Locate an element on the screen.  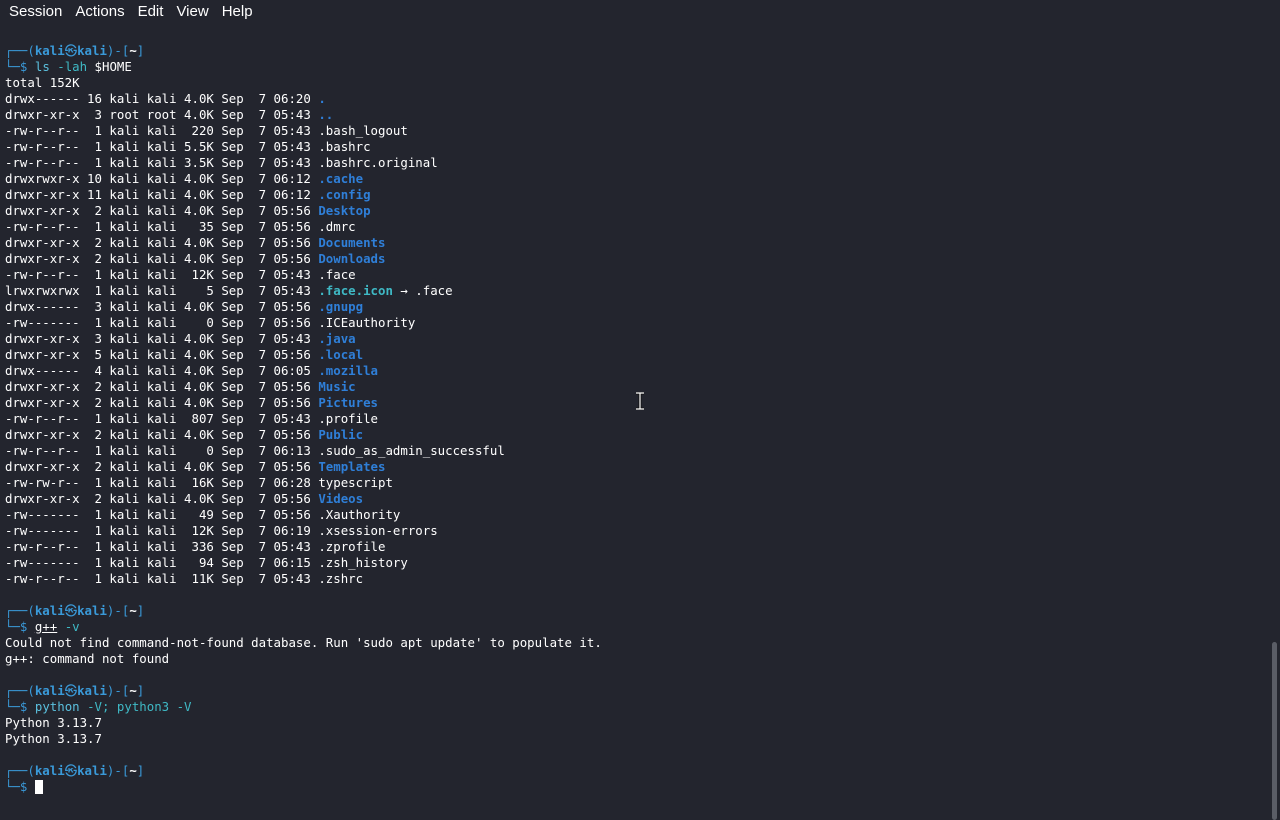
file-name: Pictures is located at coordinates (348, 402).